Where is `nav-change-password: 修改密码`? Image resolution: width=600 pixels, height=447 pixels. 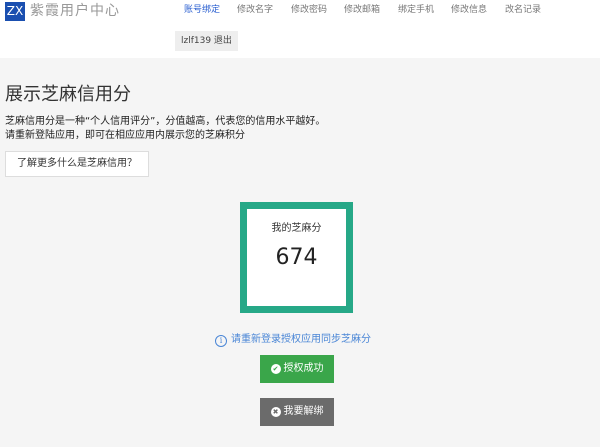
nav-change-password: 修改密码 is located at coordinates (309, 10).